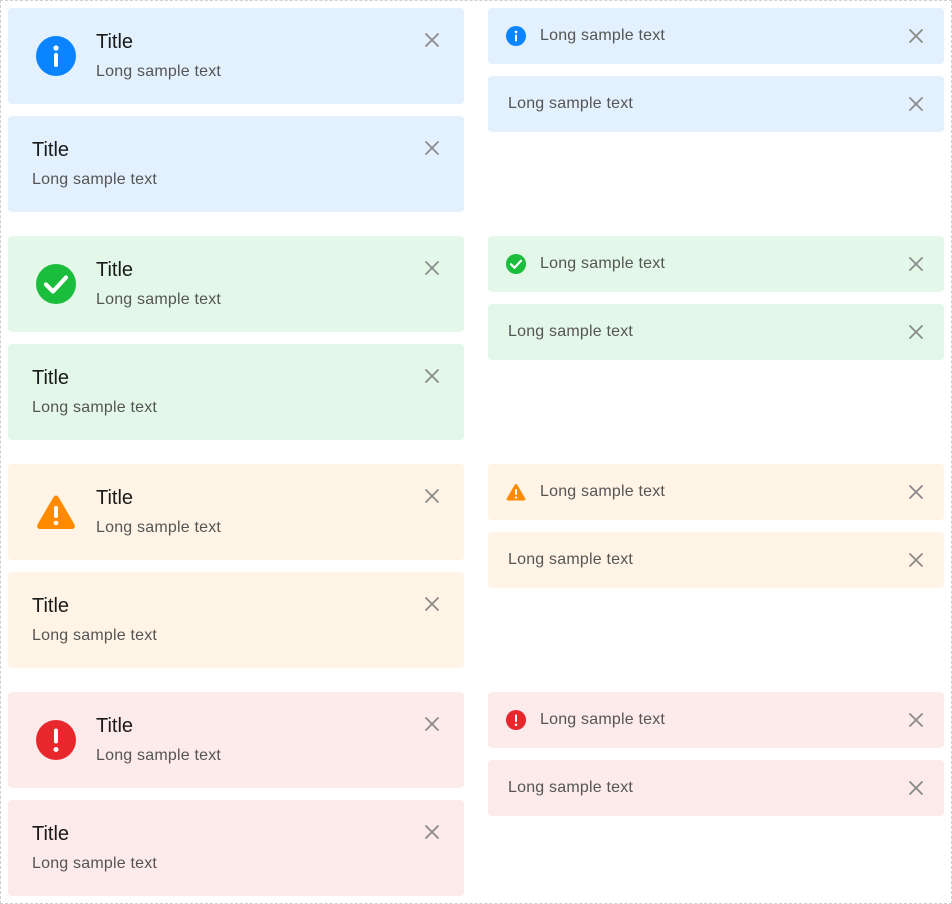  I want to click on success-alert-with-icon: Title Long sample text, so click(236, 284).